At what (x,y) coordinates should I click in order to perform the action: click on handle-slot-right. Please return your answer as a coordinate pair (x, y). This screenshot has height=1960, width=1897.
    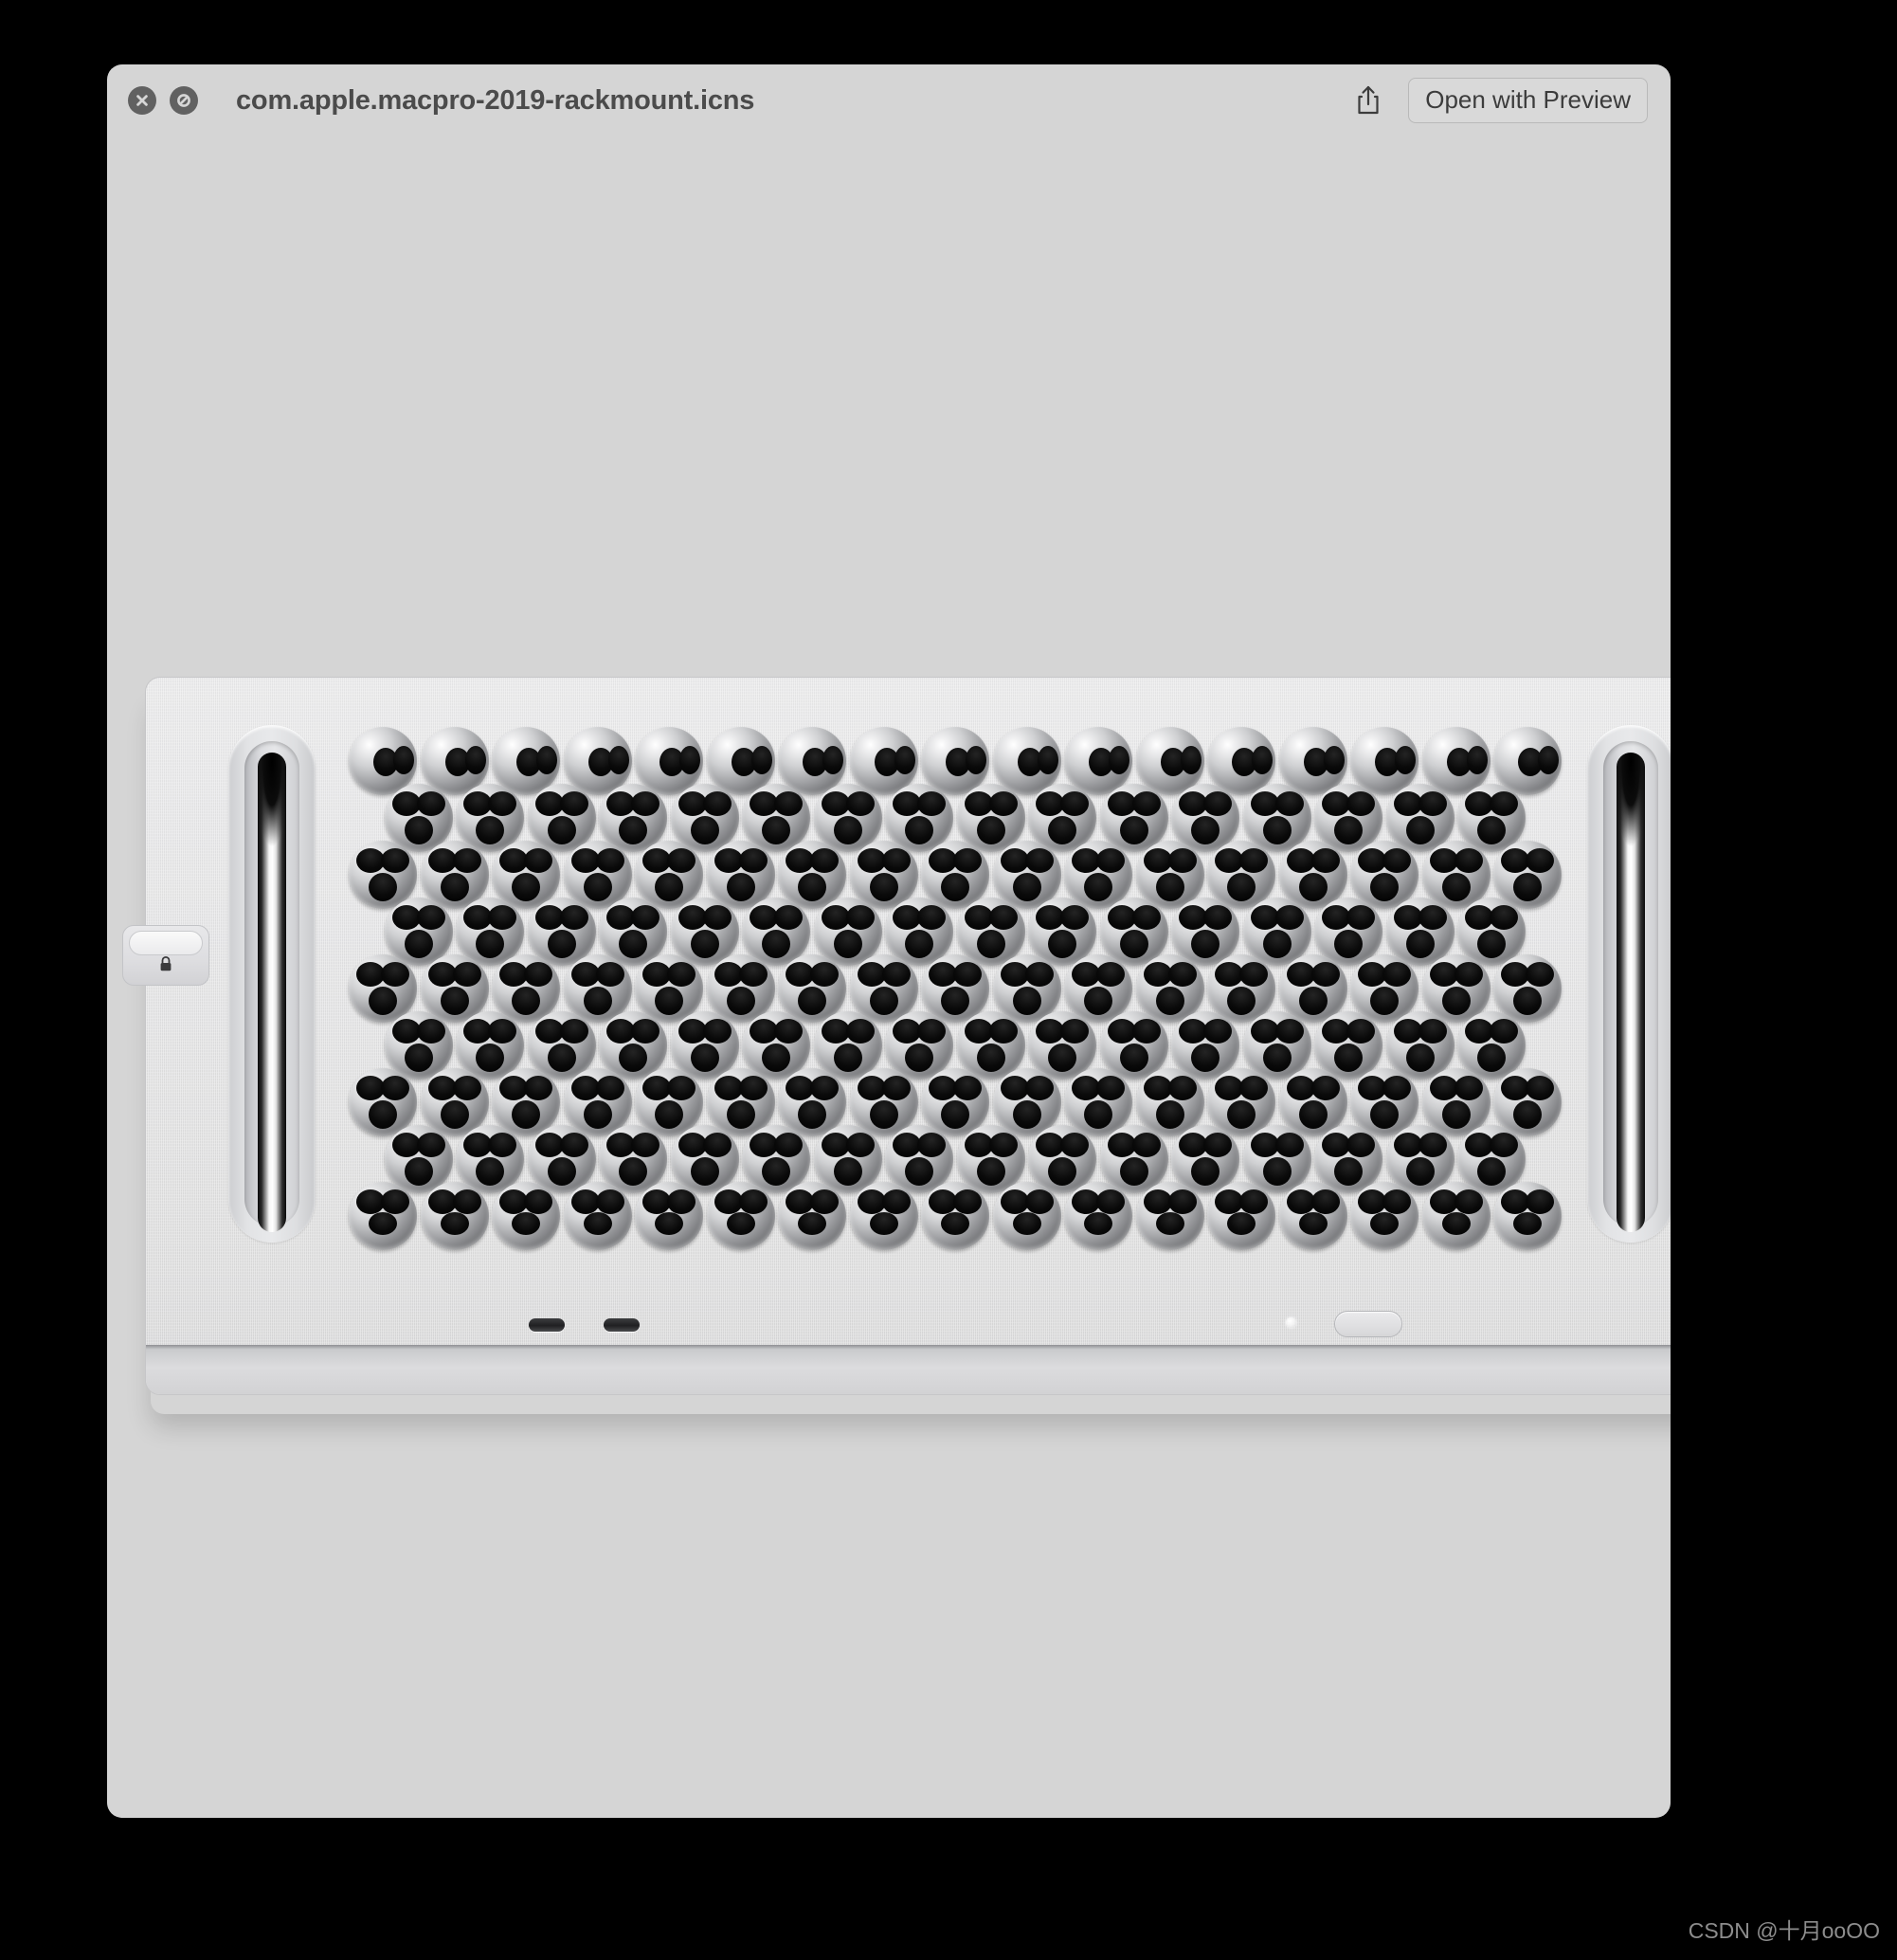
    Looking at the image, I should click on (1629, 984).